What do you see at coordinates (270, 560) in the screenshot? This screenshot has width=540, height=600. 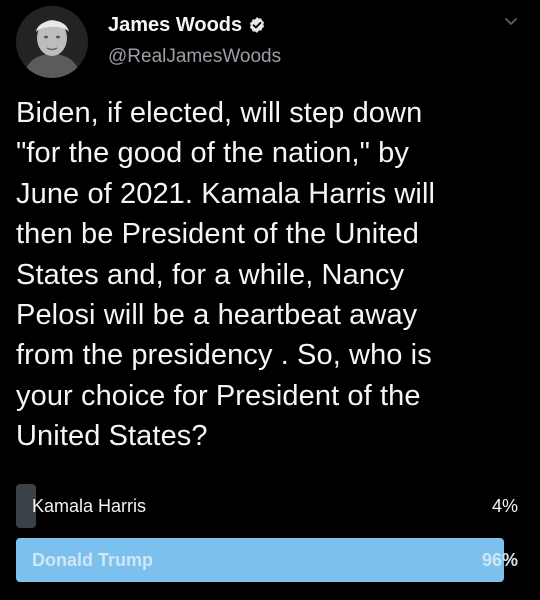 I see `poll-option-donald-trump: Donald Trump 96%` at bounding box center [270, 560].